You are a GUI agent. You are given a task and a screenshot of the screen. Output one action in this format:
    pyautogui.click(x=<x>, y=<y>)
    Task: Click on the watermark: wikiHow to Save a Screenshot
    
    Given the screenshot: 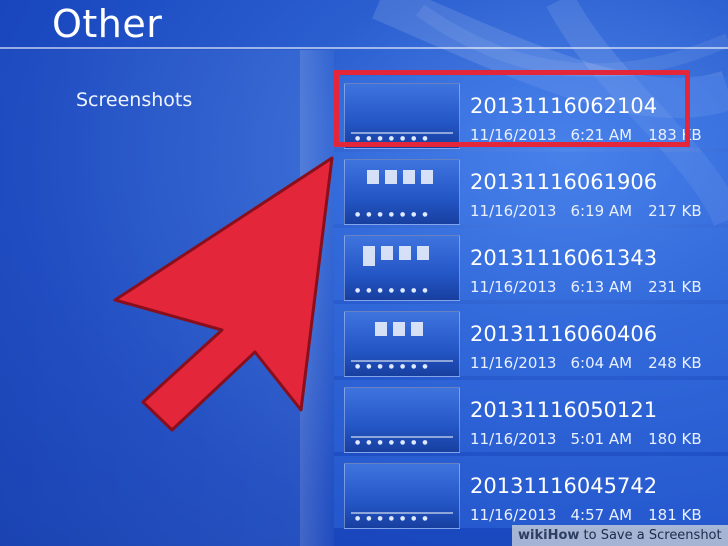 What is the action you would take?
    pyautogui.click(x=620, y=535)
    